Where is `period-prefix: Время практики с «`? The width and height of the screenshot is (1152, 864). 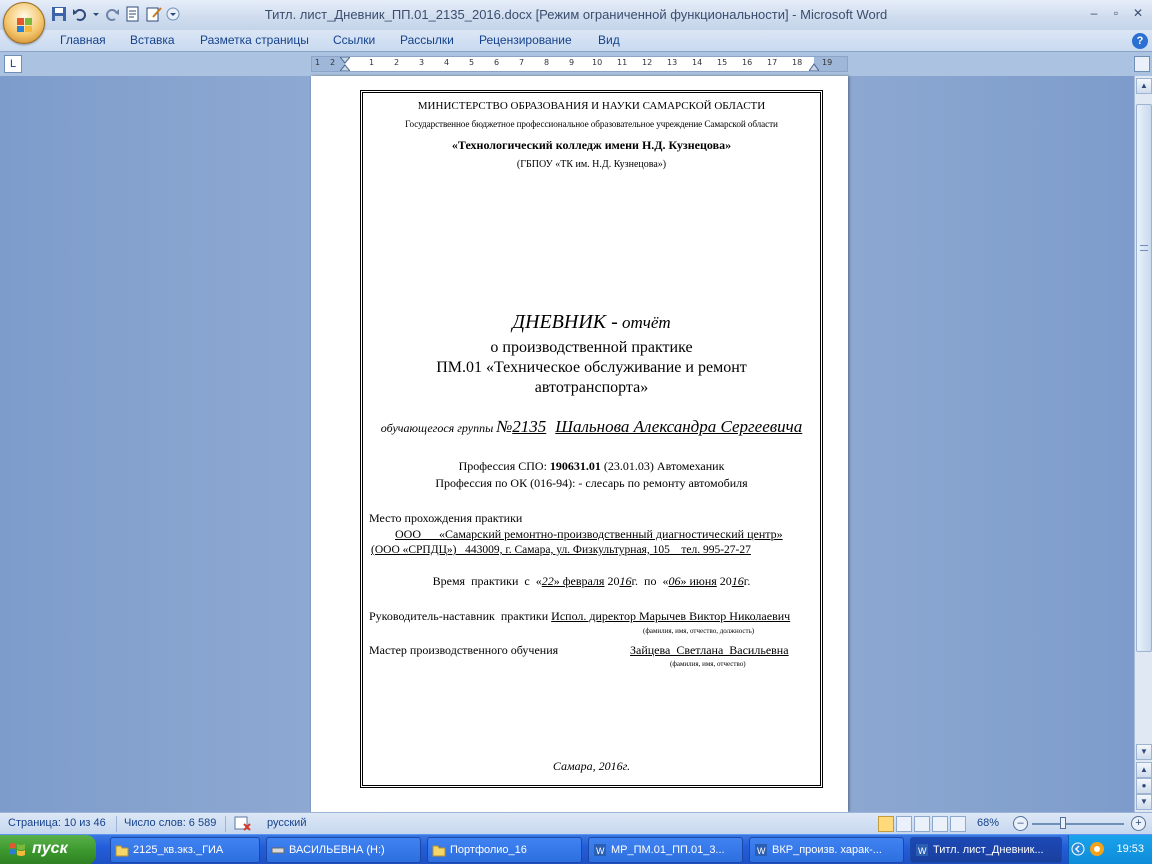 period-prefix: Время практики с « is located at coordinates (487, 581).